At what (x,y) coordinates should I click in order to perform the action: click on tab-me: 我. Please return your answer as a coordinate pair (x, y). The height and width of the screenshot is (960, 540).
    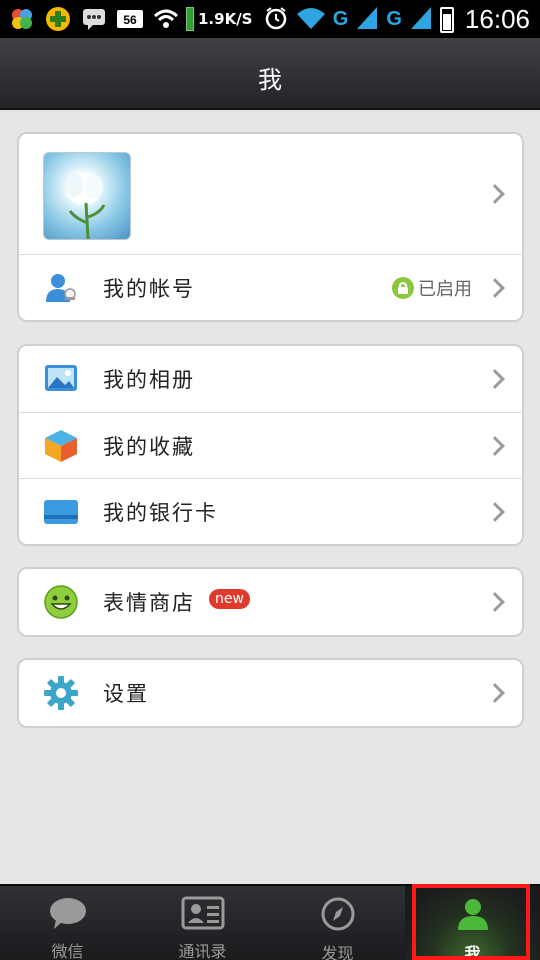
    Looking at the image, I should click on (472, 923).